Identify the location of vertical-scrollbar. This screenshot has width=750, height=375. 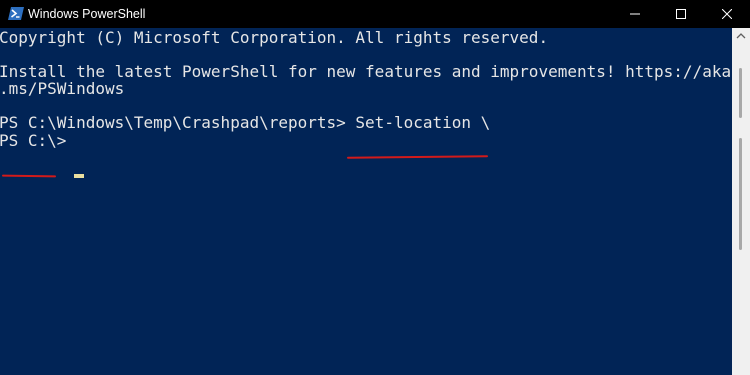
(741, 201).